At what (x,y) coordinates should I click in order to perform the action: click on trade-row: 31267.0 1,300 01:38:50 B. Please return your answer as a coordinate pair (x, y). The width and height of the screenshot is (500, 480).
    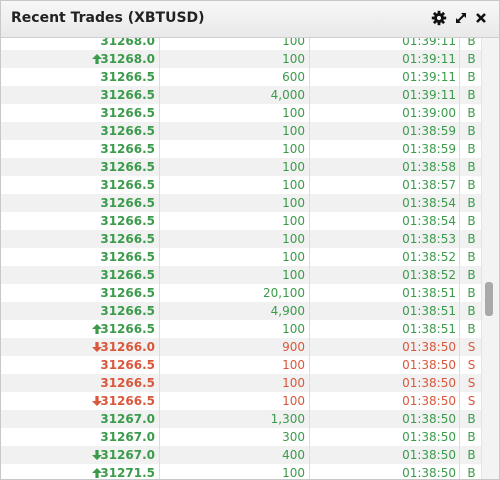
    Looking at the image, I should click on (241, 419).